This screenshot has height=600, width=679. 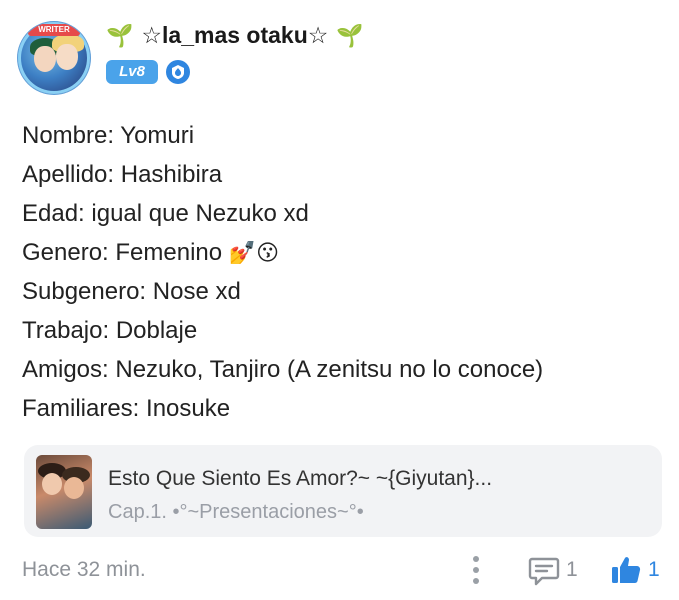 I want to click on more-options-icon, so click(x=476, y=570).